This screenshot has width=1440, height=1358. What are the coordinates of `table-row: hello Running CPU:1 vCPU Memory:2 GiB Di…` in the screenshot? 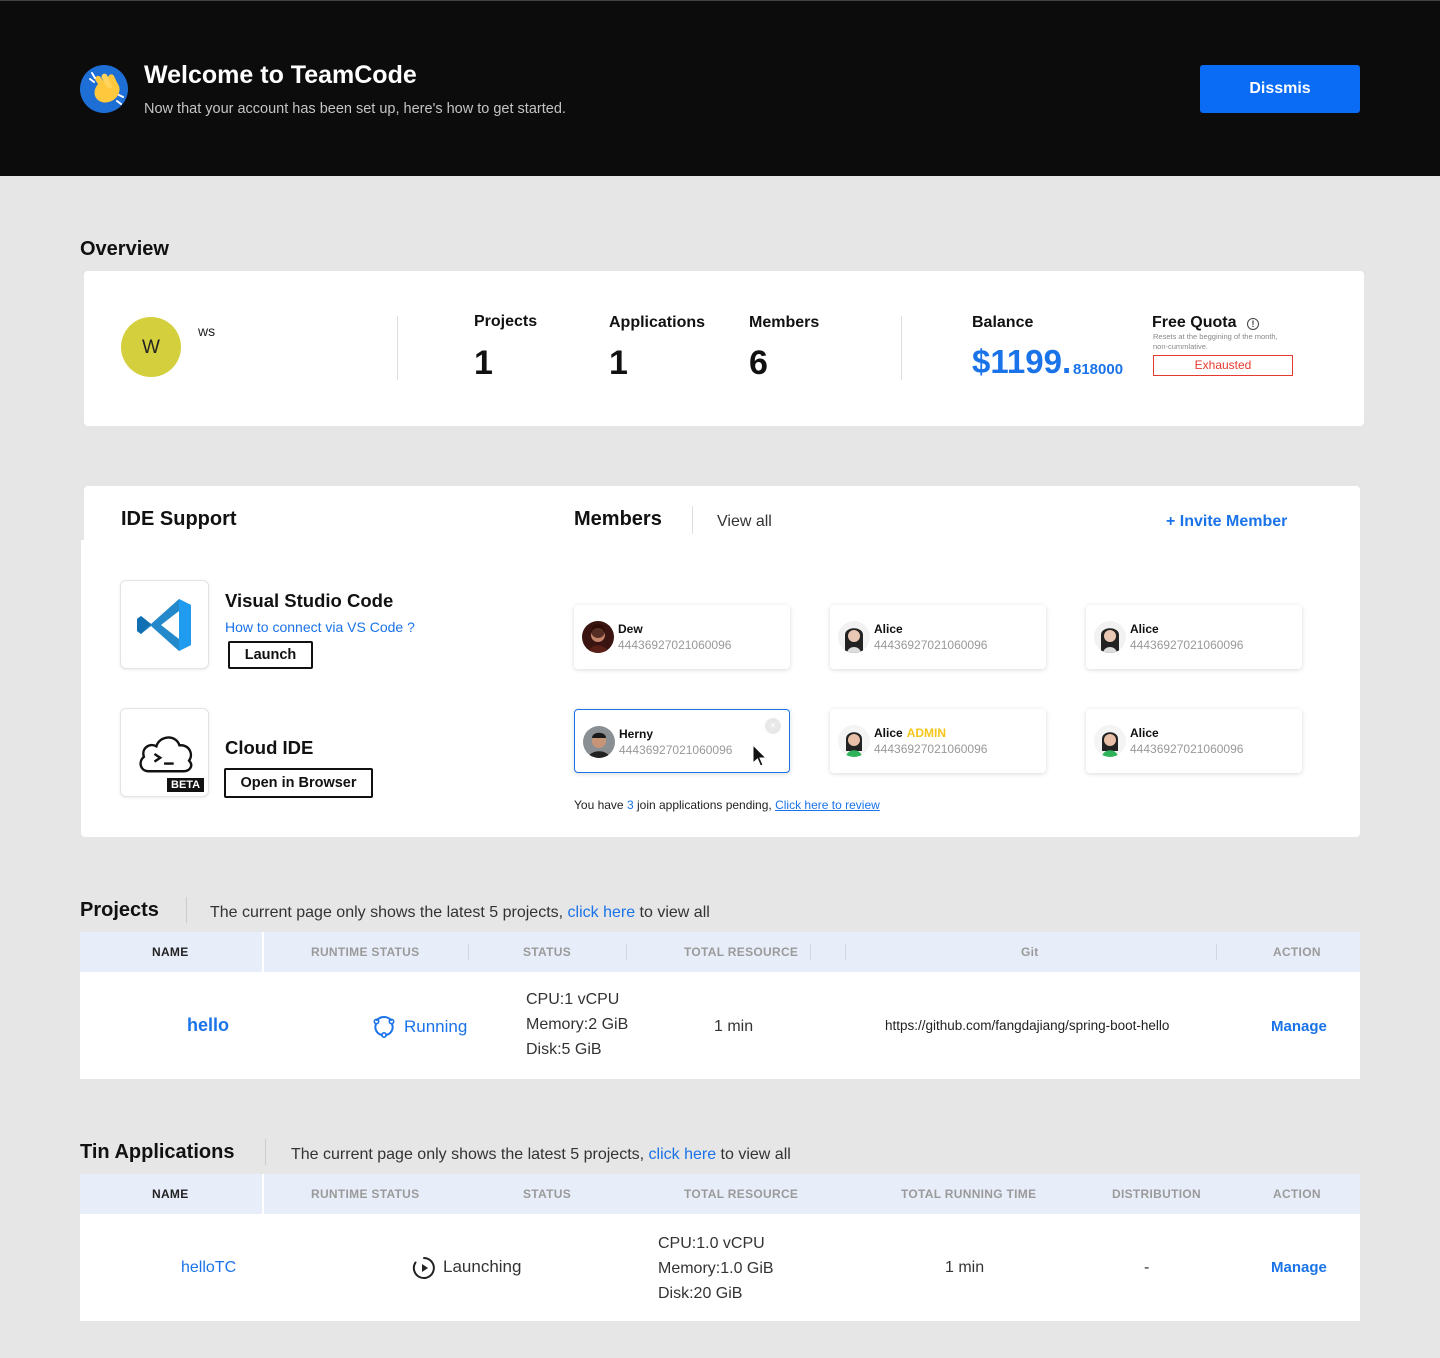 It's located at (720, 1025).